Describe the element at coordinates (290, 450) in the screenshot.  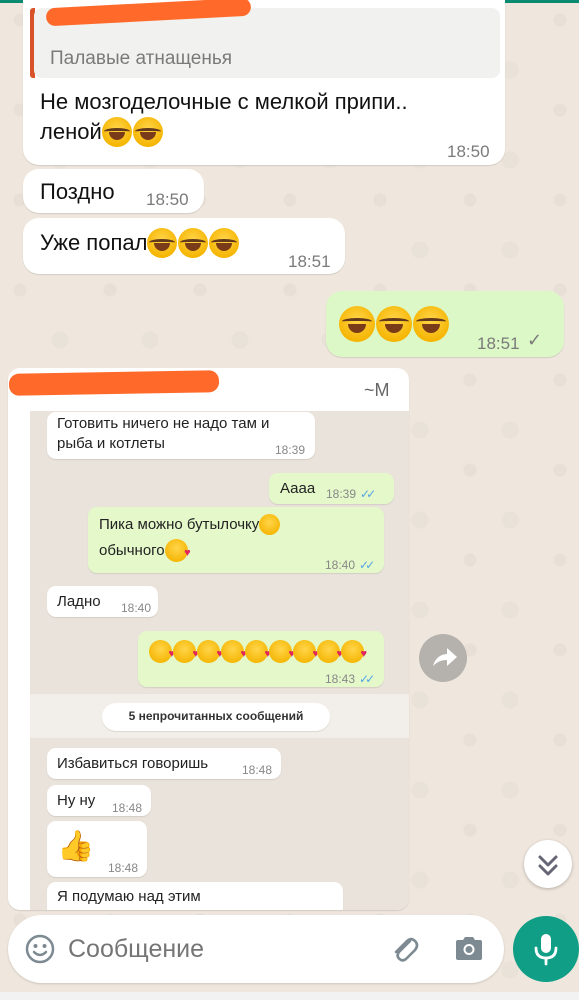
I see `screenshot-message-time: 18:39` at that location.